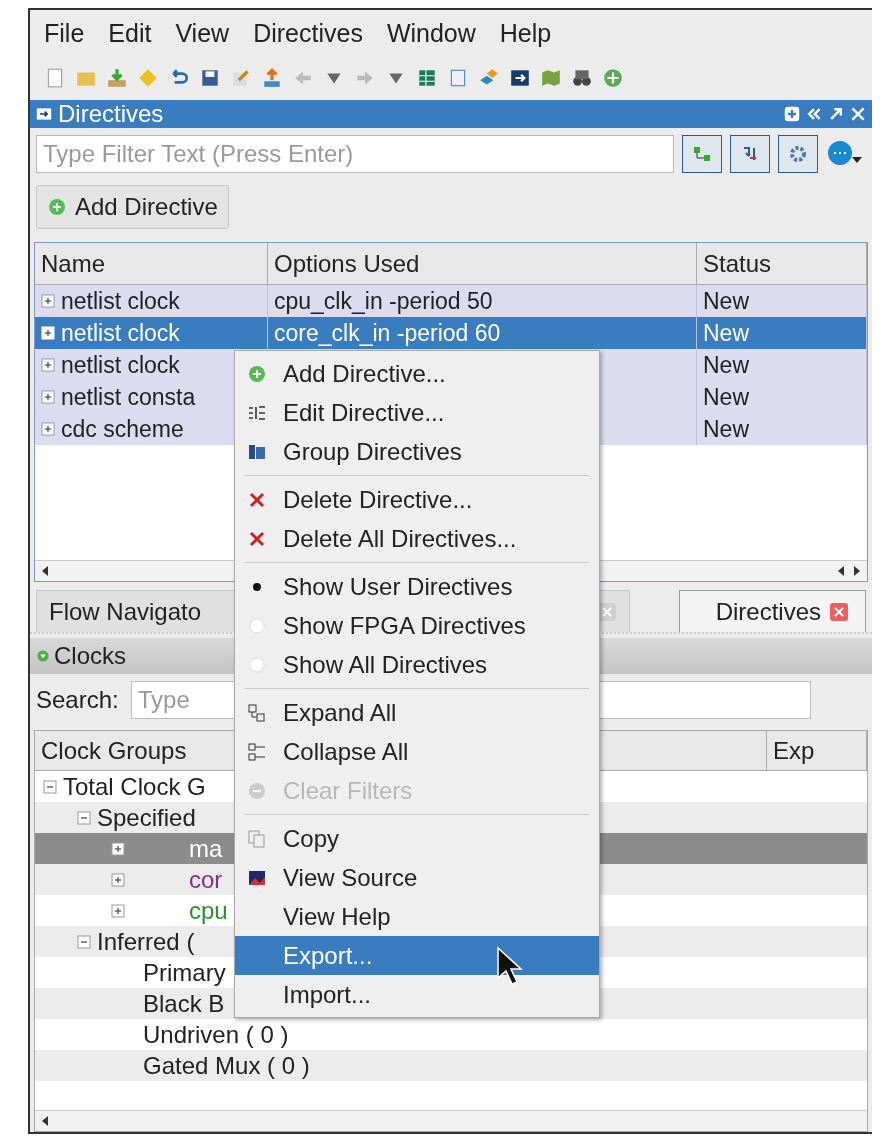  Describe the element at coordinates (122, 429) in the screenshot. I see `directive-name: cdc scheme` at that location.